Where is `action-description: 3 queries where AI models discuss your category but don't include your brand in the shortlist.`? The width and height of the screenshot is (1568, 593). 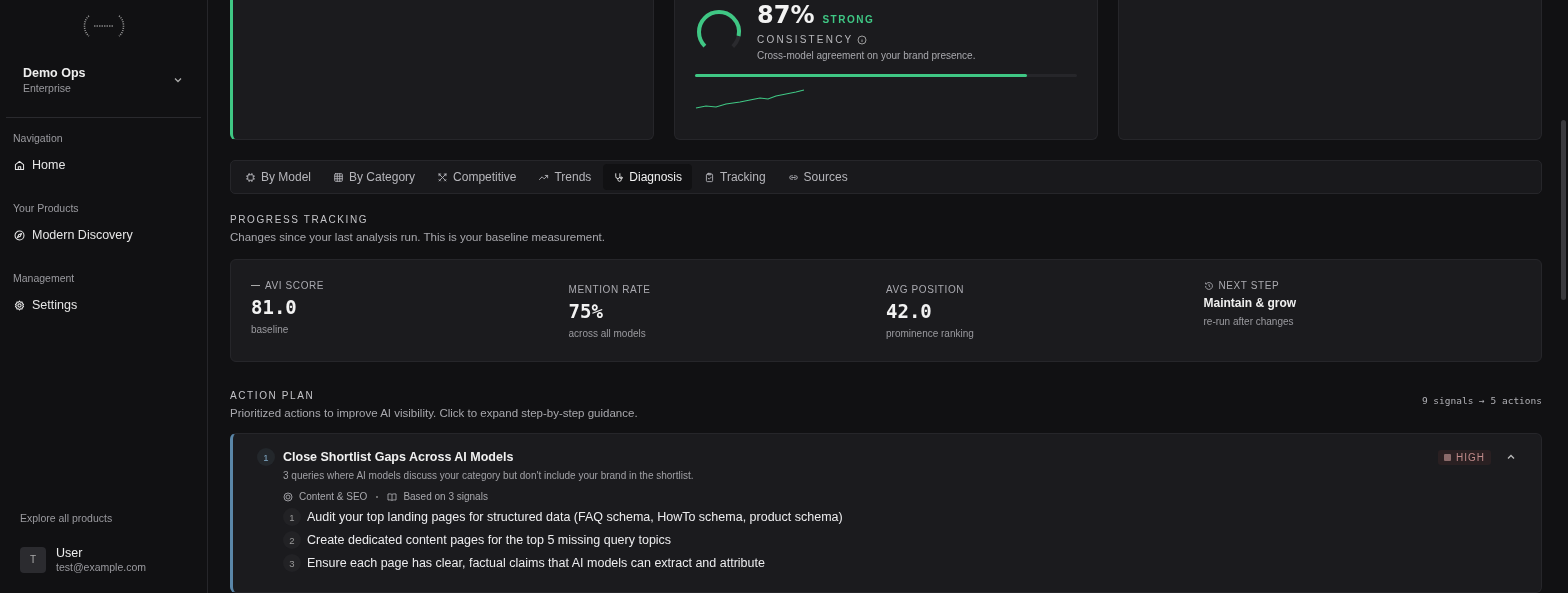
action-description: 3 queries where AI models discuss your category but don't include your brand in the shortlist. is located at coordinates (489, 475).